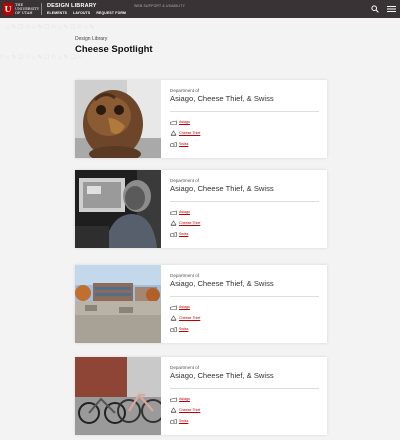  Describe the element at coordinates (383, 9) in the screenshot. I see `header-actions` at that location.